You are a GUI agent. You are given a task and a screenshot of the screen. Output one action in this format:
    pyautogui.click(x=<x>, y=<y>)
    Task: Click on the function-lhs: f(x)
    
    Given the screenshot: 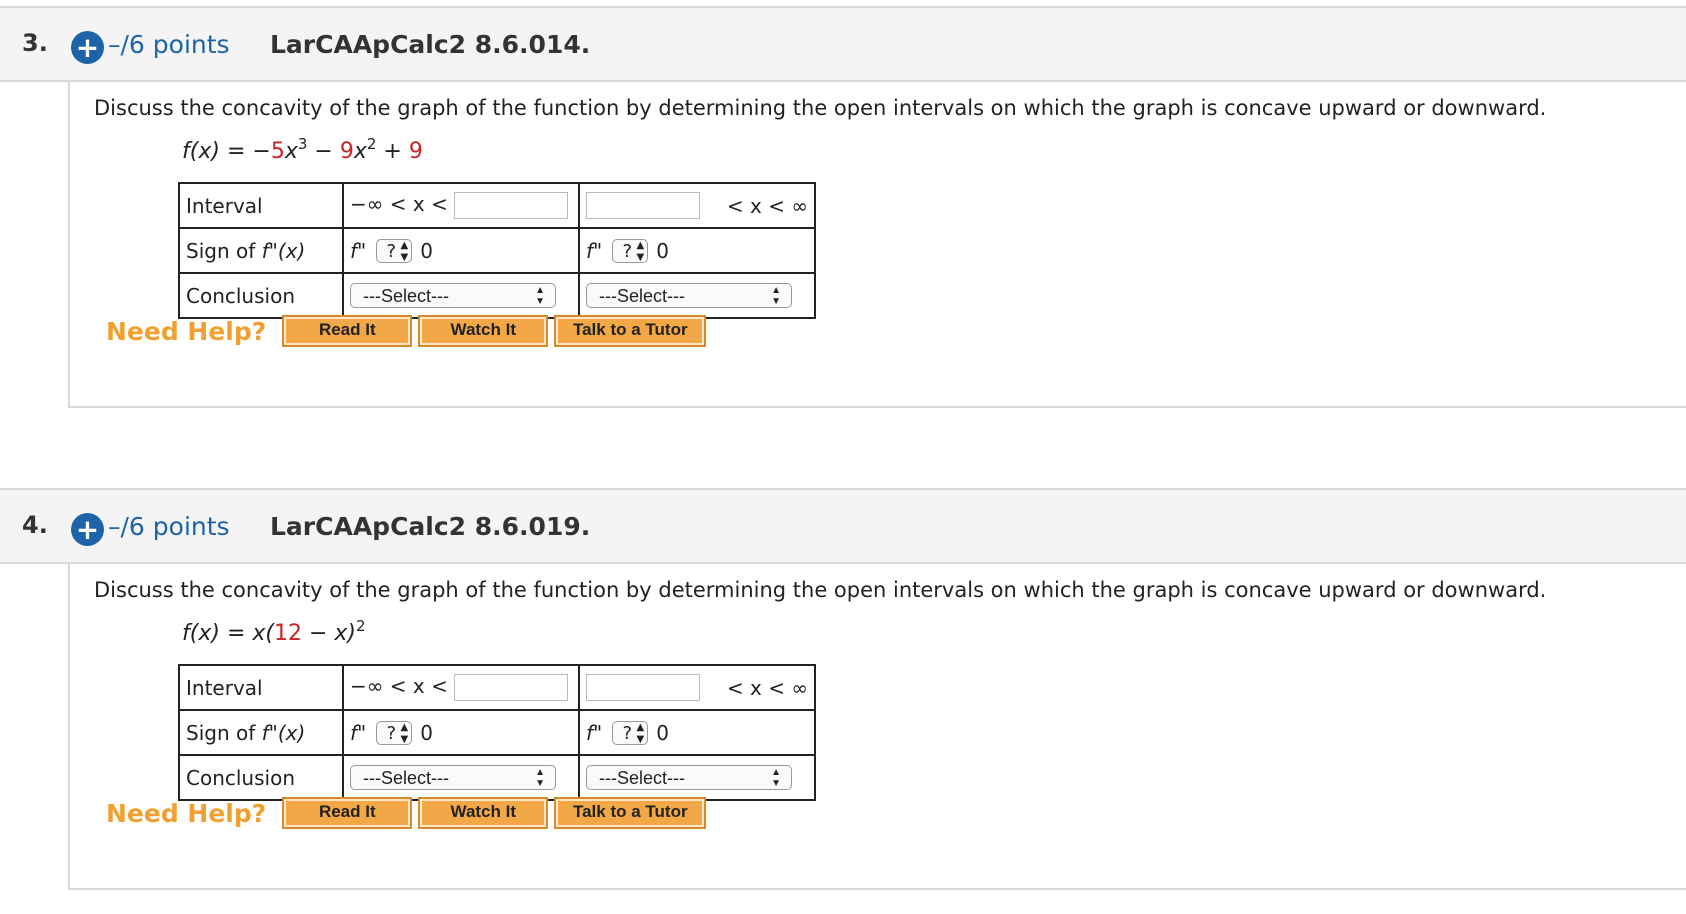 What is the action you would take?
    pyautogui.click(x=201, y=633)
    